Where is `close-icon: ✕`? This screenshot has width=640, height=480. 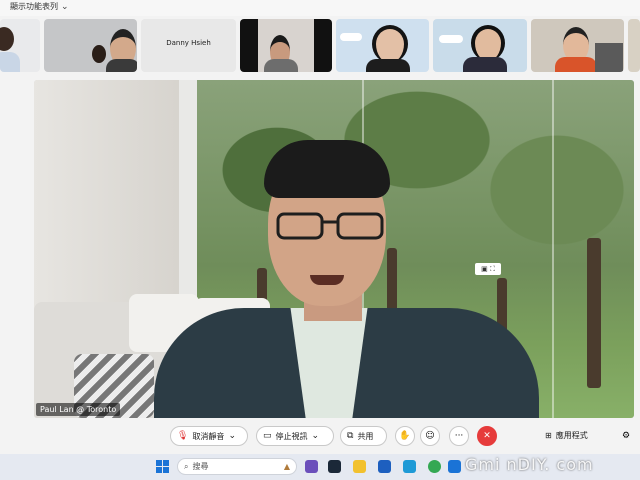
close-icon: ✕ is located at coordinates (487, 436).